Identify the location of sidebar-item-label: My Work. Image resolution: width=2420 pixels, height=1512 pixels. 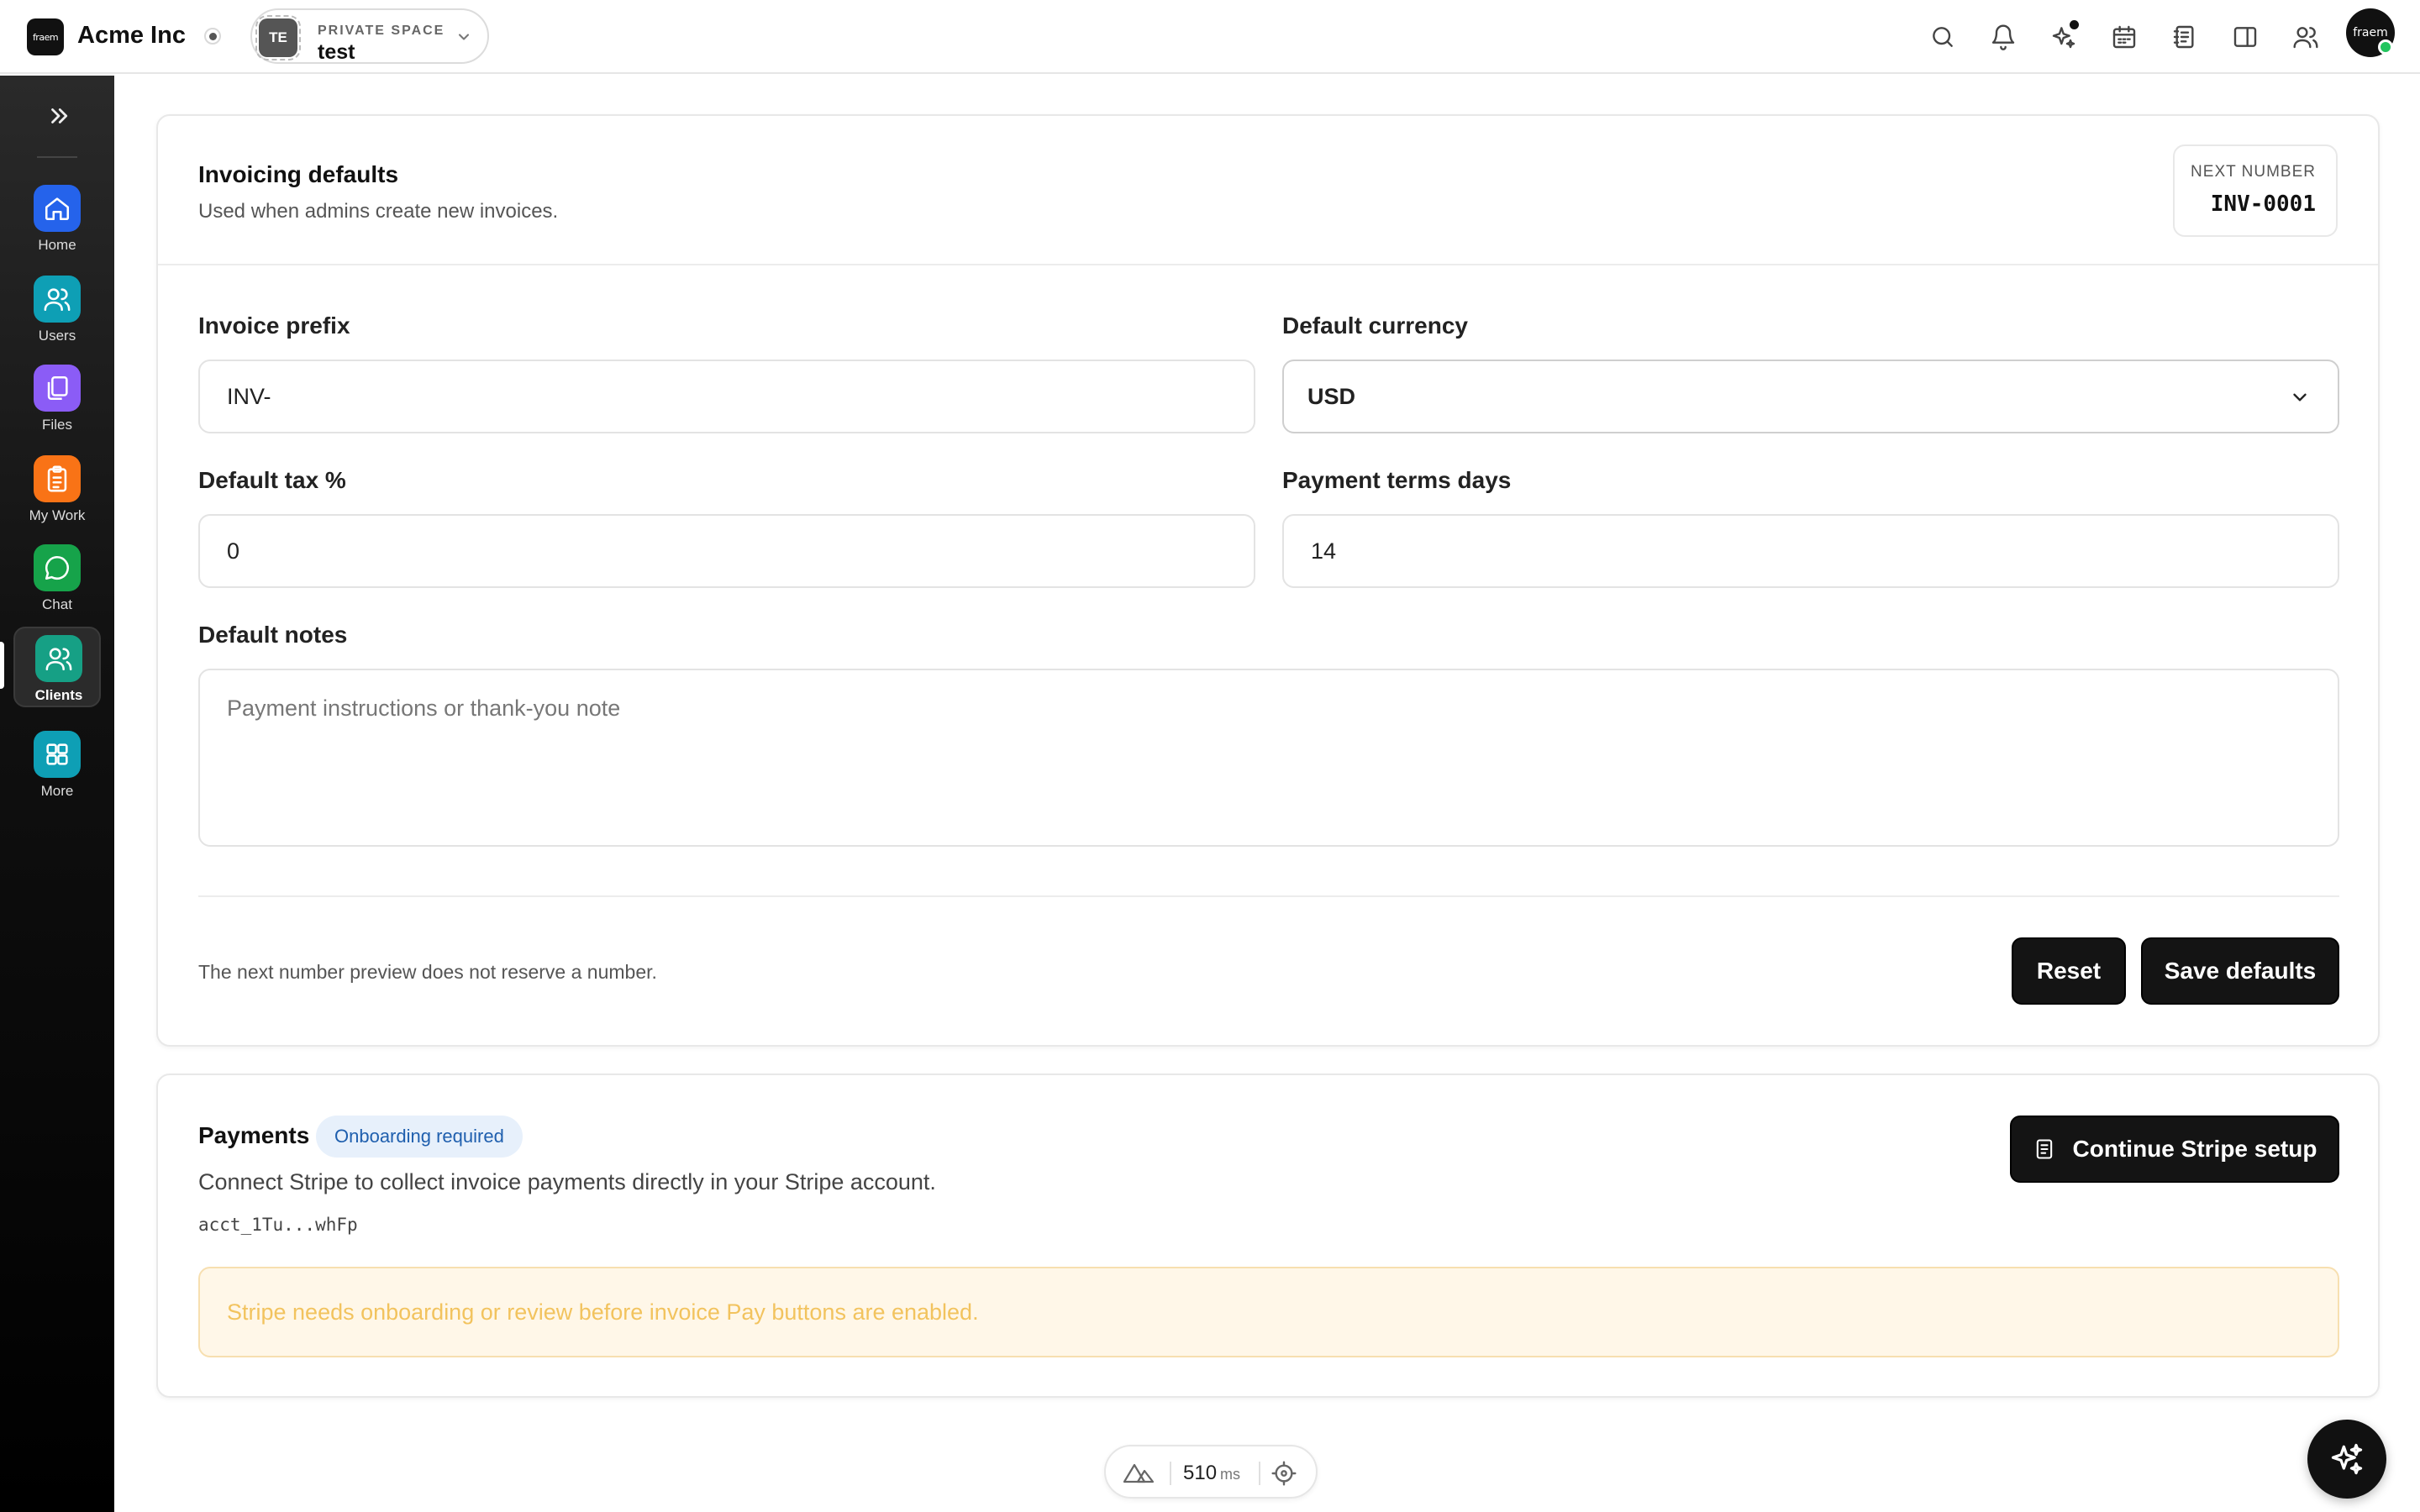
(58, 515).